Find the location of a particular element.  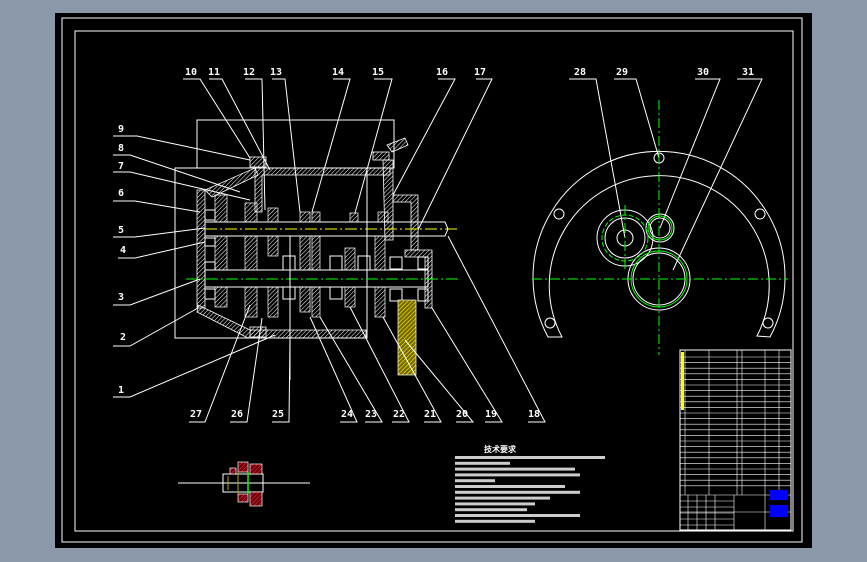

label-27: 27 is located at coordinates (196, 414).